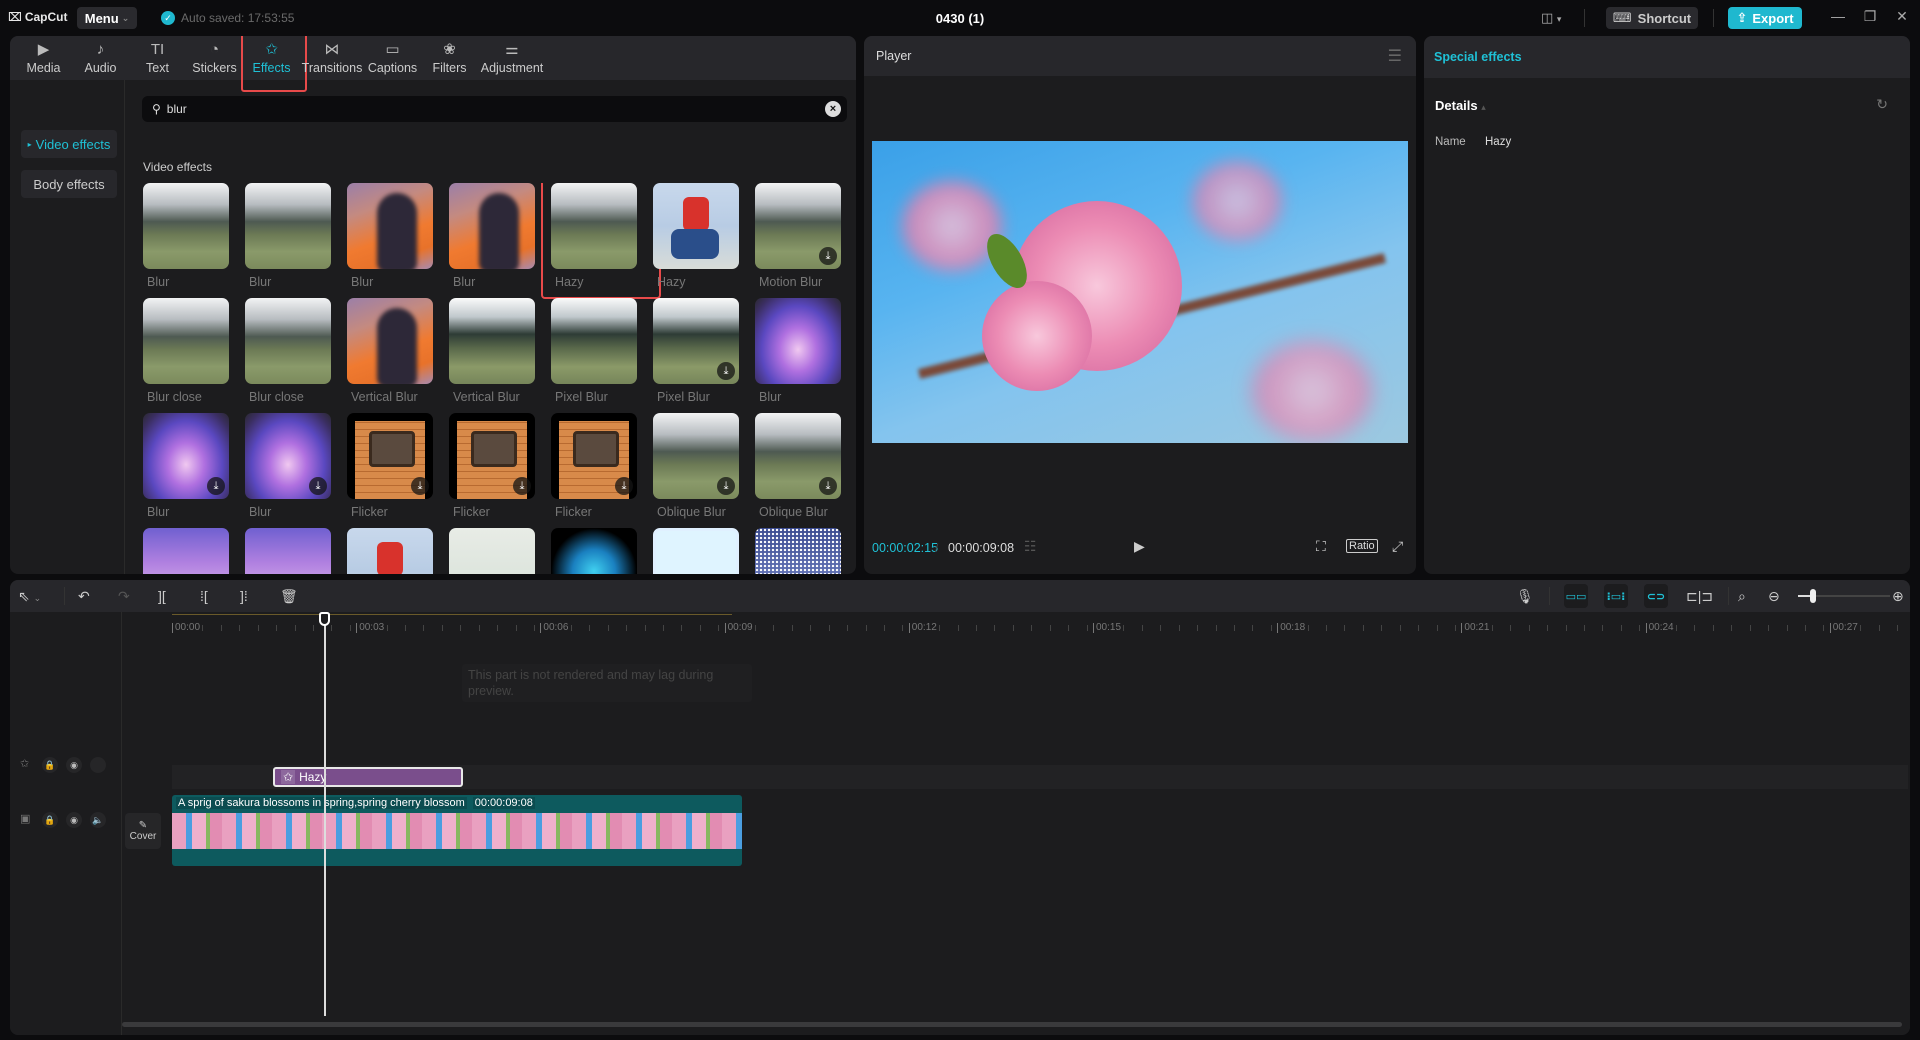  I want to click on tab-media: ▶ Media, so click(43, 58).